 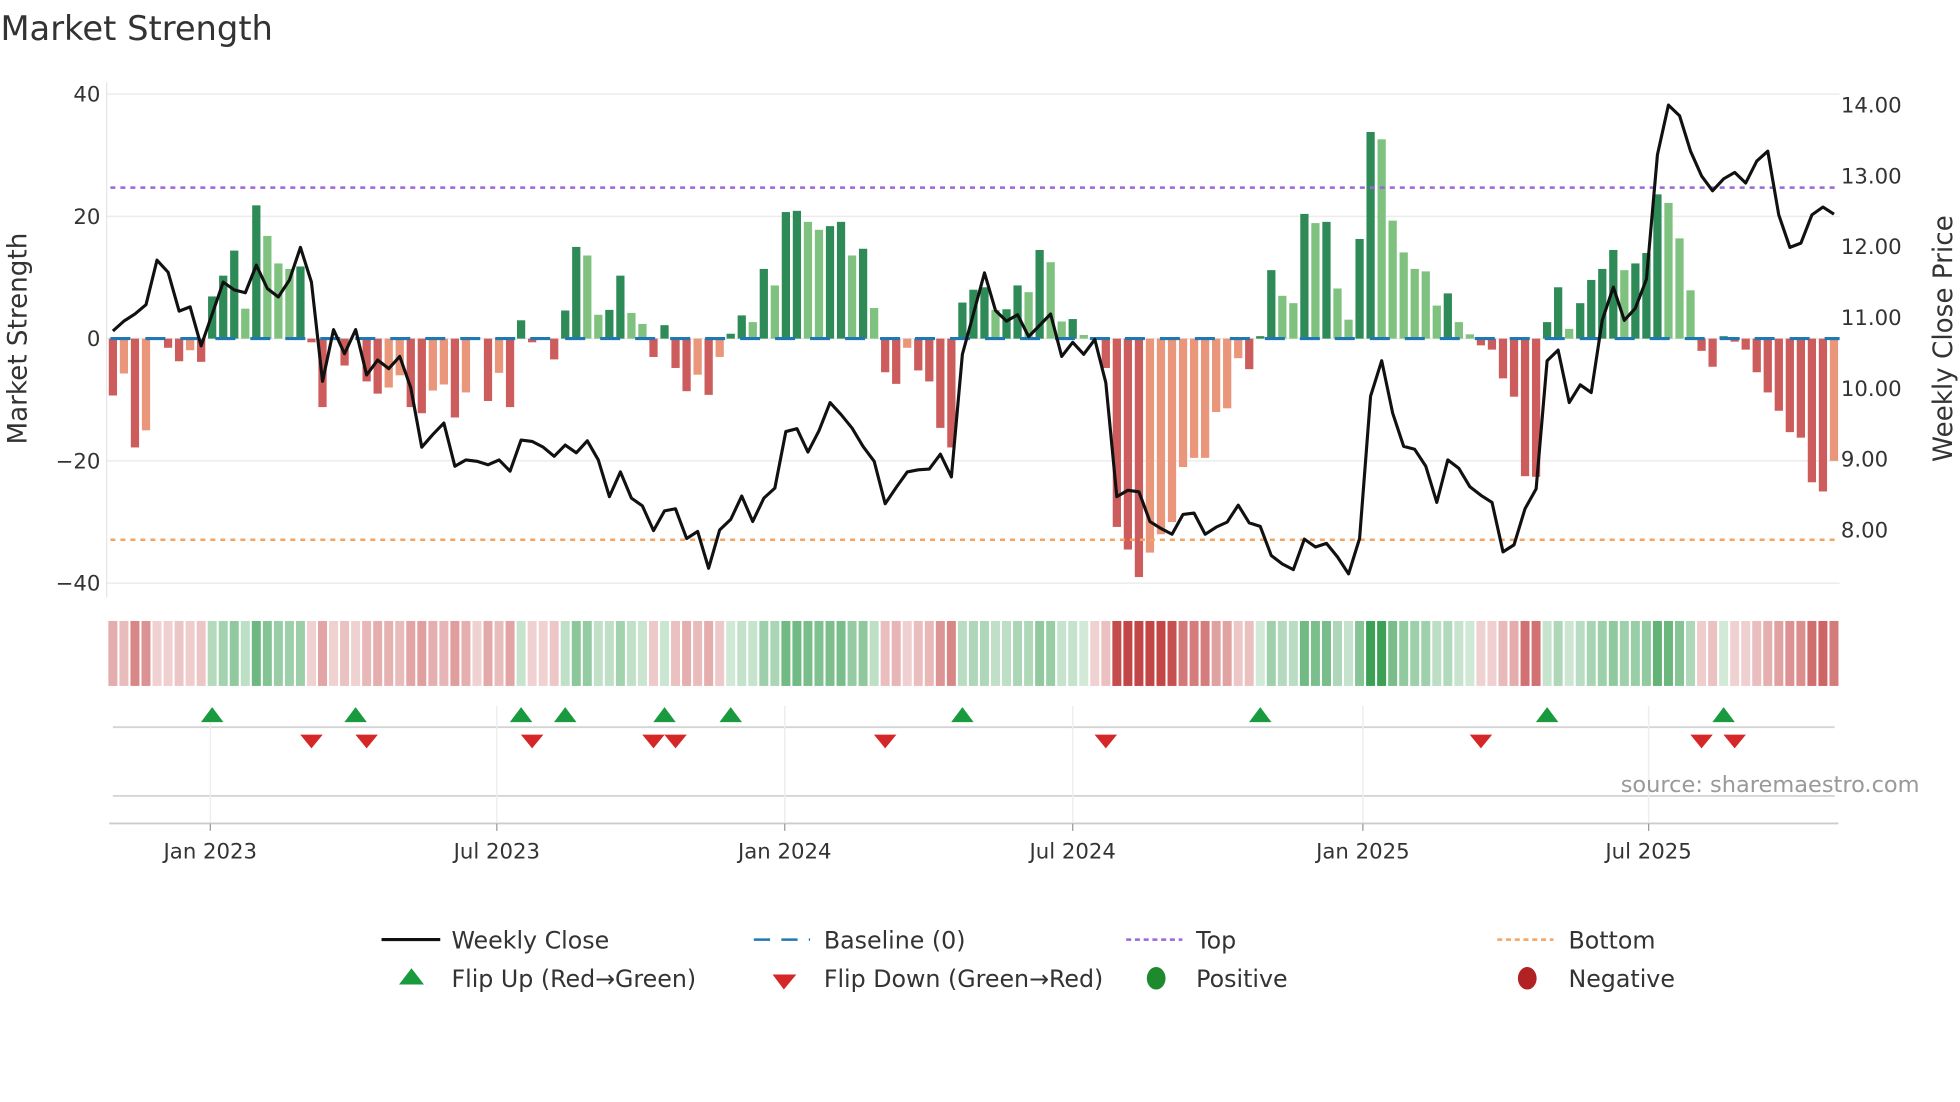 I want to click on lower-panel-grid, so click(x=974, y=765).